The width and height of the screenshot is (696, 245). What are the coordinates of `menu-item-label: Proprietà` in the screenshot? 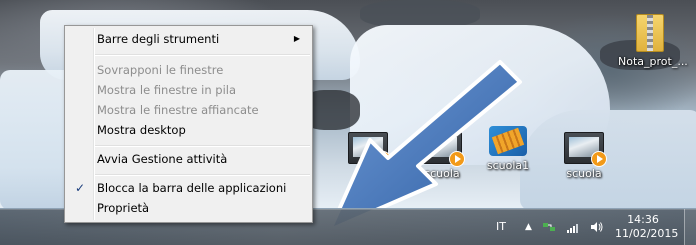 It's located at (123, 208).